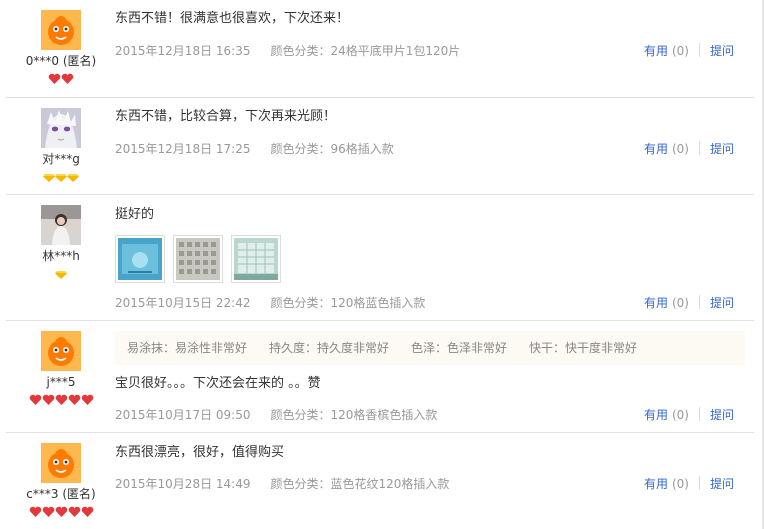 This screenshot has width=764, height=529. I want to click on review-date: 2015年10月17日 09:50, so click(183, 415).